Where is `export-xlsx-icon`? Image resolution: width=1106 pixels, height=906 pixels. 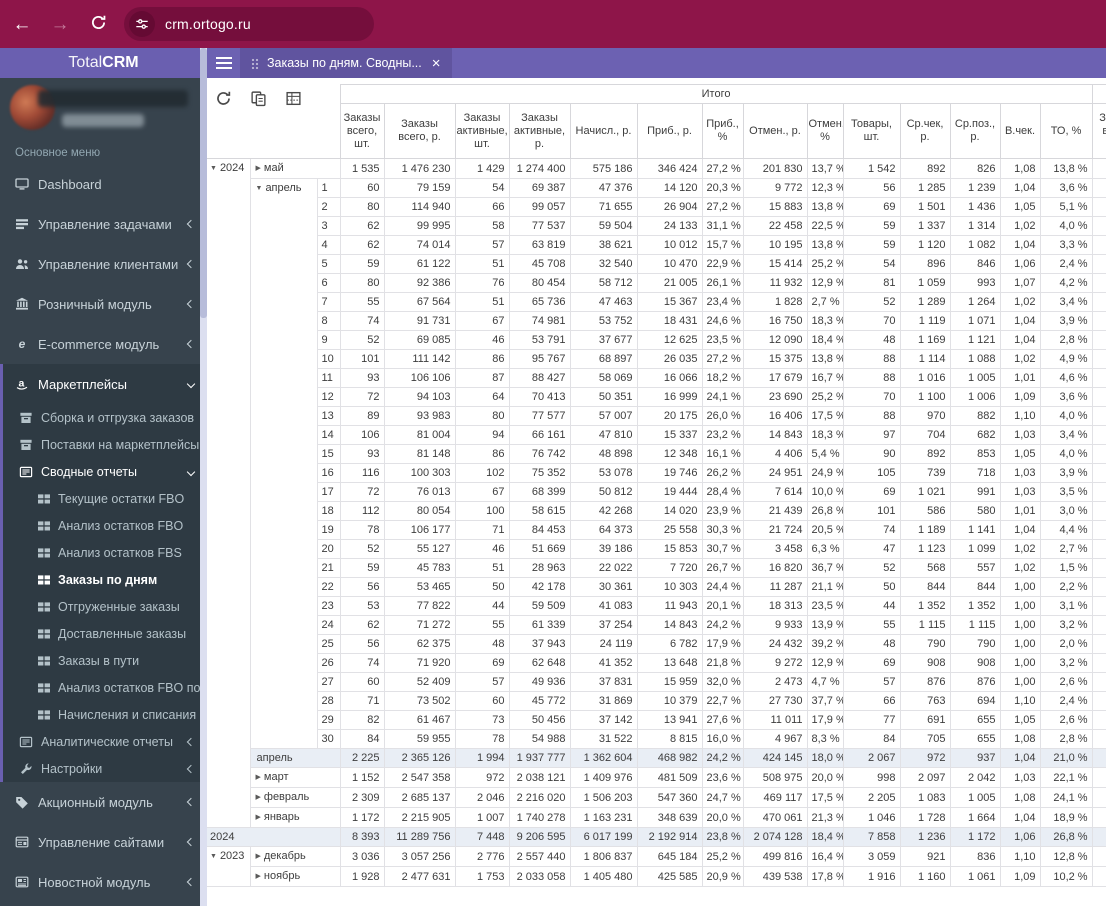 export-xlsx-icon is located at coordinates (294, 99).